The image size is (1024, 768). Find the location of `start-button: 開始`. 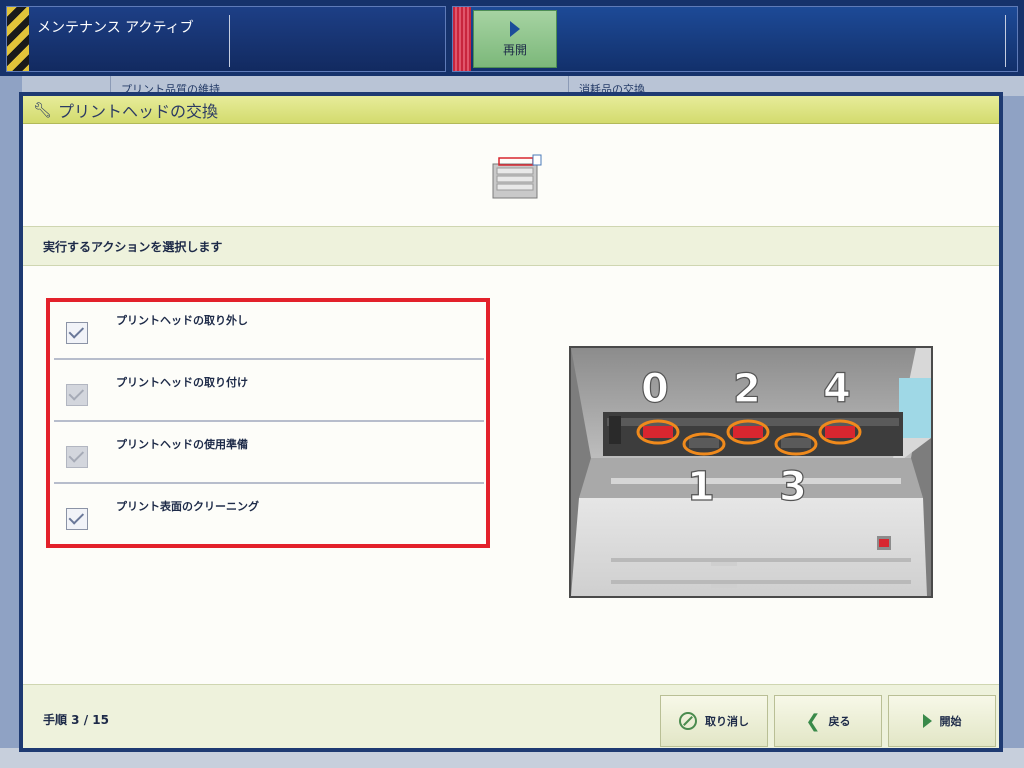

start-button: 開始 is located at coordinates (942, 721).